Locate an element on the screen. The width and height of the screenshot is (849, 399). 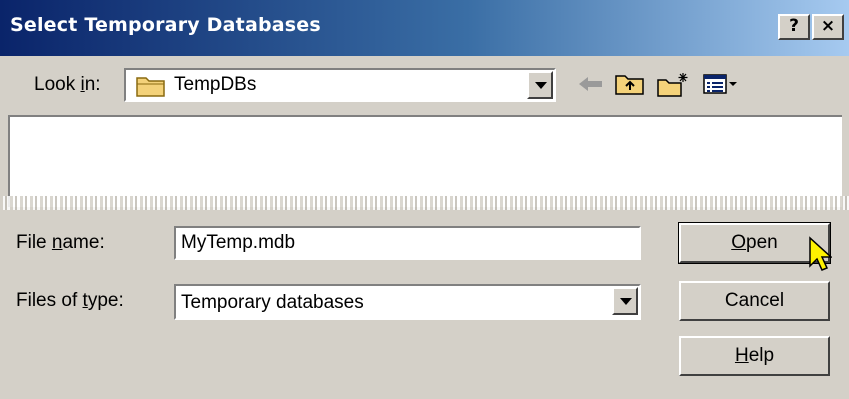
look-in-dropdown-button is located at coordinates (540, 85).